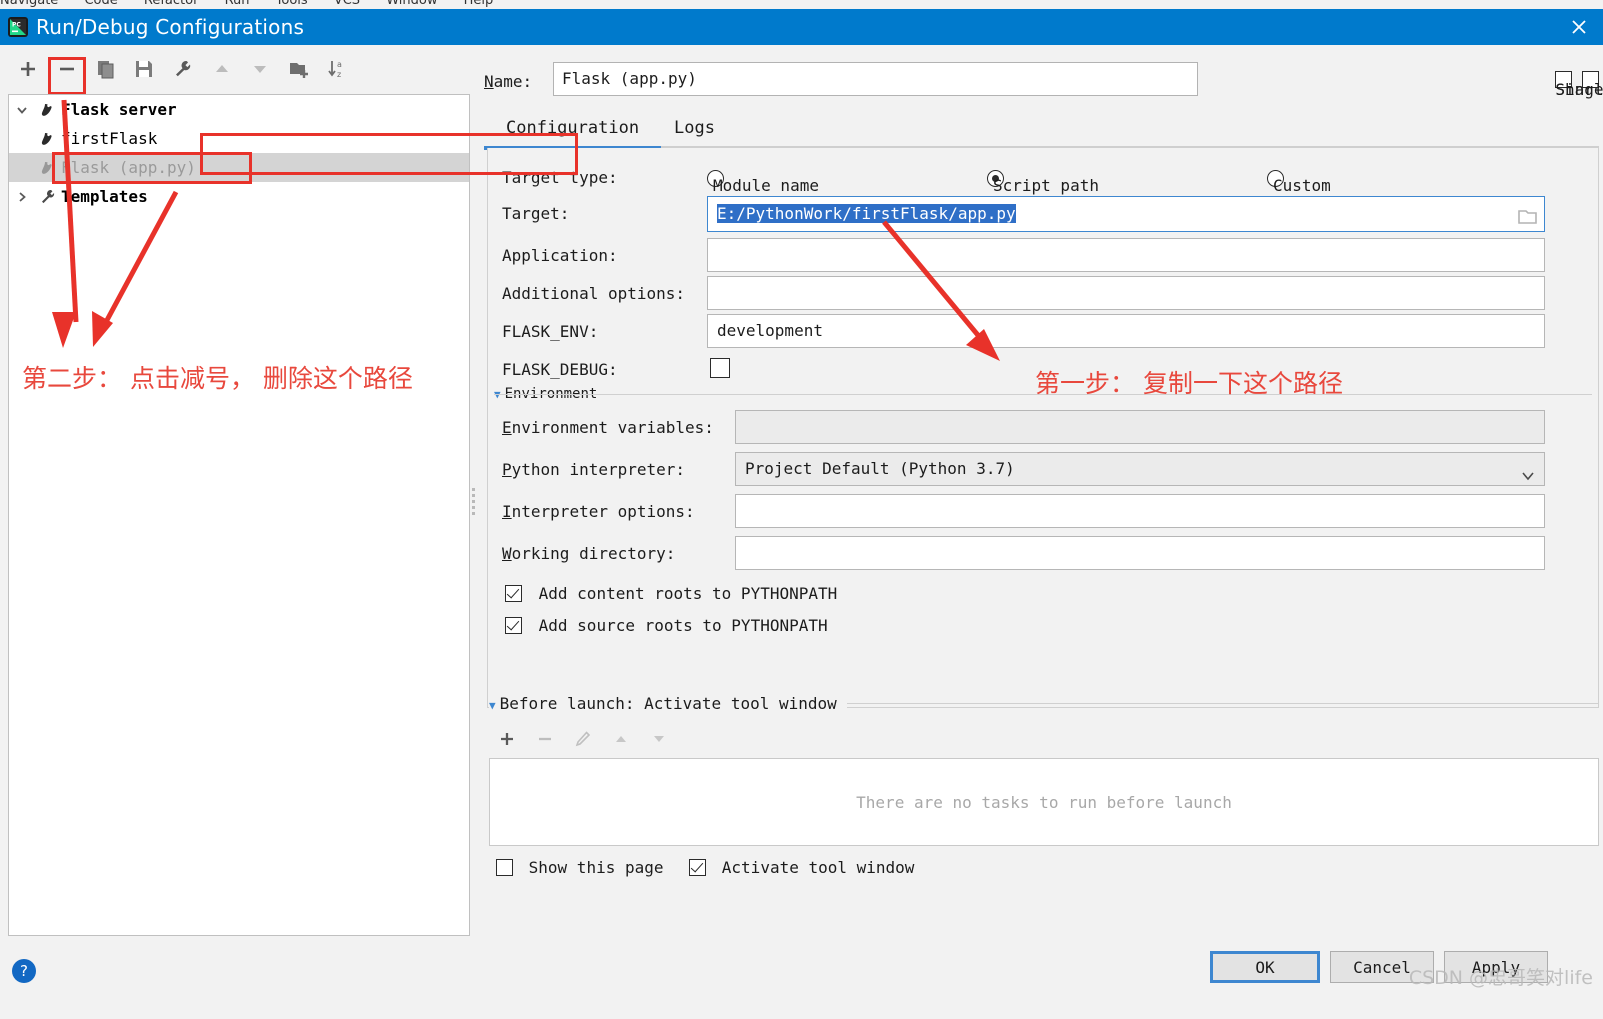 This screenshot has height=1019, width=1603. I want to click on menu-item-run: Run, so click(237, 4).